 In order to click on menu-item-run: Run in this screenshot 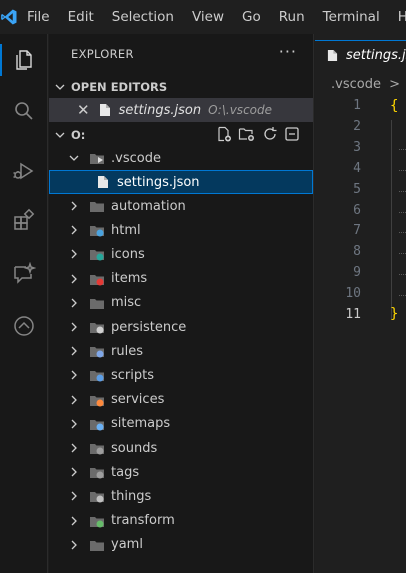, I will do `click(292, 17)`.